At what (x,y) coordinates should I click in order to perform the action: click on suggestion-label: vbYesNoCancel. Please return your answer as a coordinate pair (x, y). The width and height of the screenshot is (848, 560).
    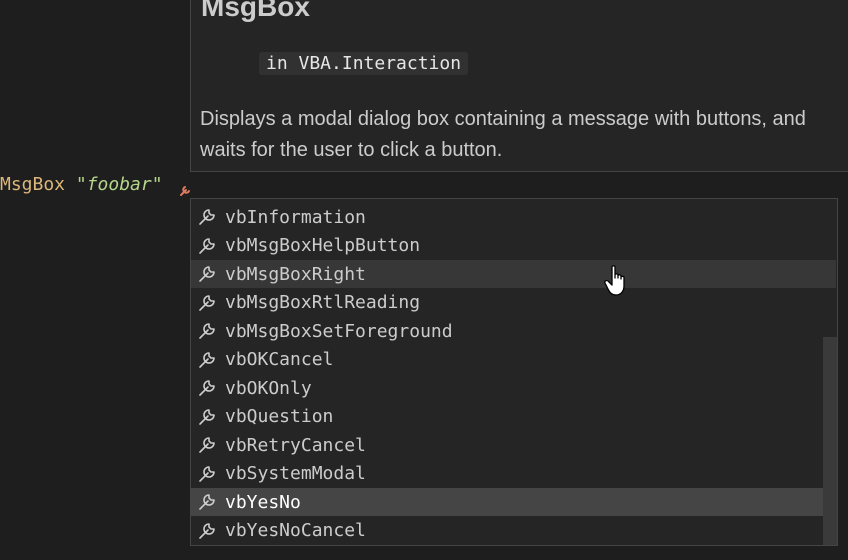
    Looking at the image, I should click on (295, 530).